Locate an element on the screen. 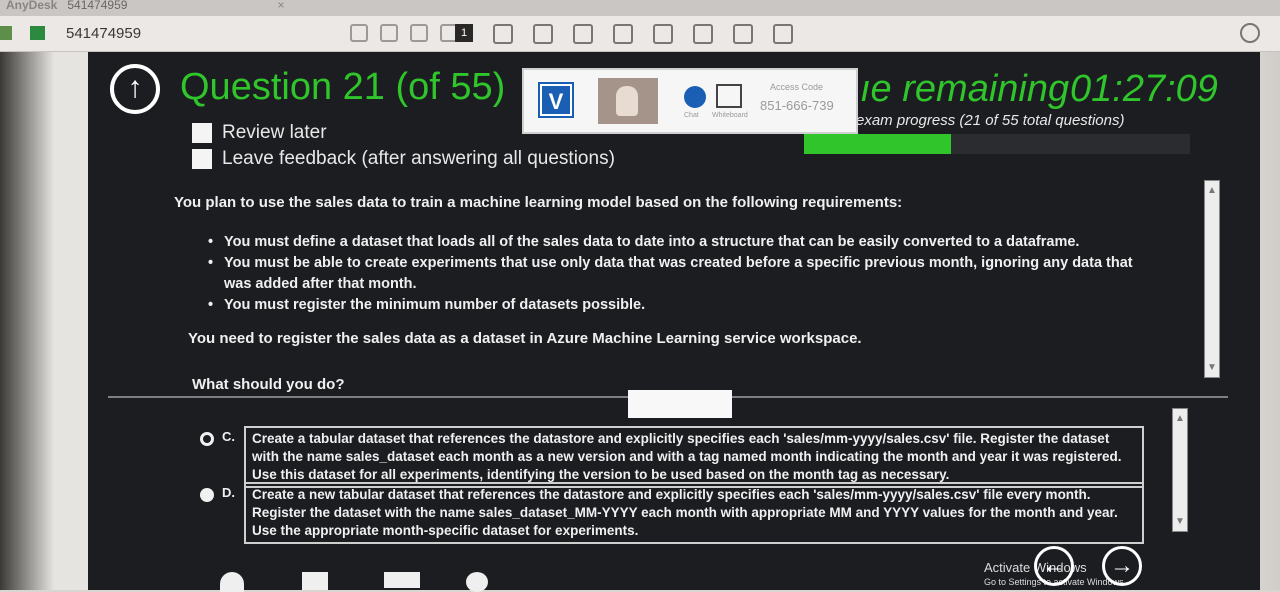 The image size is (1280, 592). display-icon is located at coordinates (663, 34).